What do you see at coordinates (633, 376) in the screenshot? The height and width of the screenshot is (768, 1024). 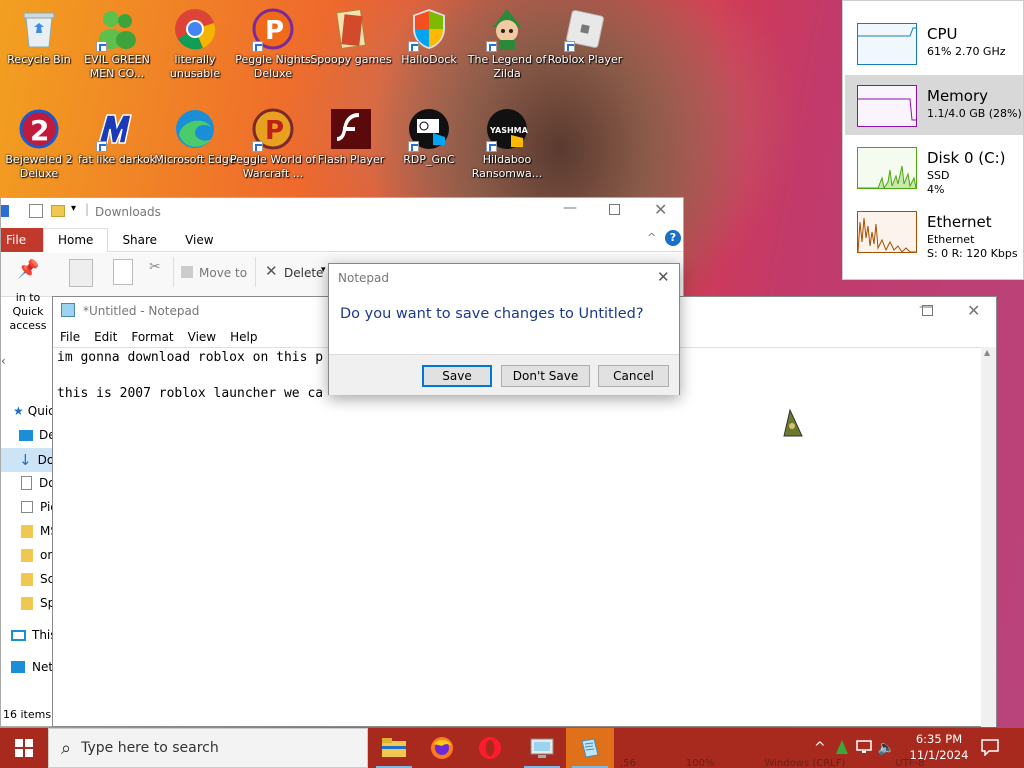 I see `cancel-button: Cancel` at bounding box center [633, 376].